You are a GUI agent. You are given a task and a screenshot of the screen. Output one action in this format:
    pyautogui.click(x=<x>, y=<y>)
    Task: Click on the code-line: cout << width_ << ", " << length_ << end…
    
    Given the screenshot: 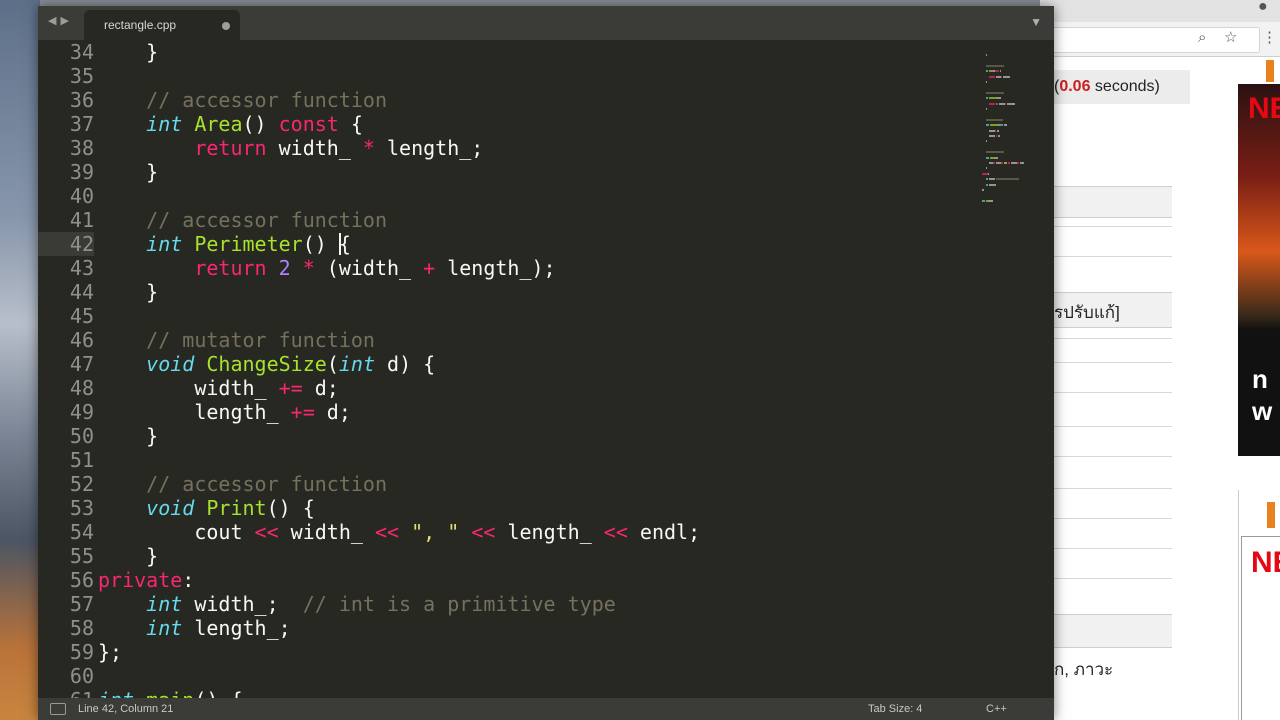 What is the action you would take?
    pyautogui.click(x=399, y=532)
    